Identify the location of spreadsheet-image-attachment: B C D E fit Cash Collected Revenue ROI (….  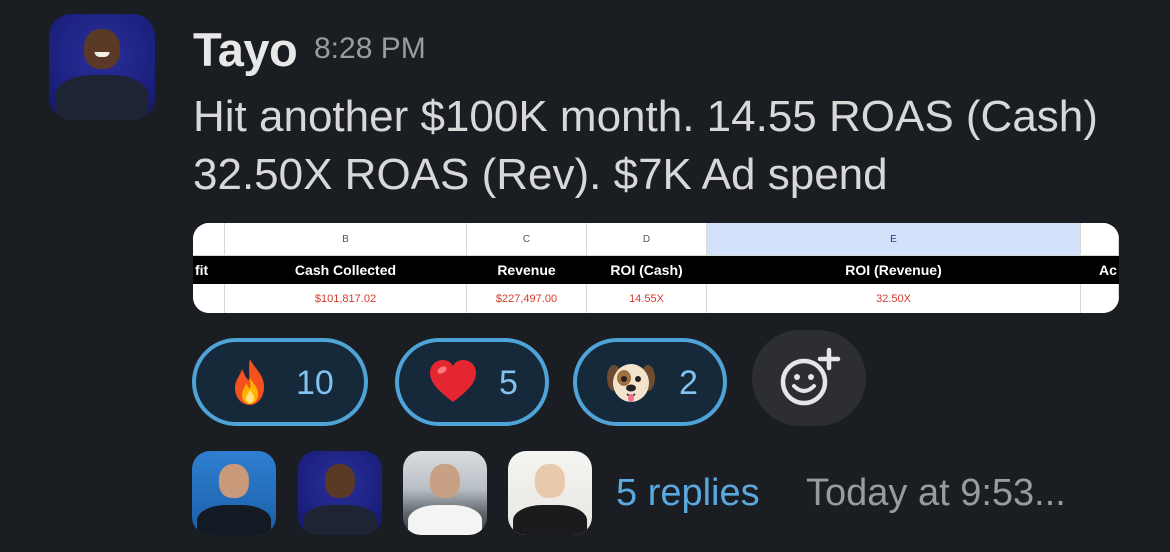
(656, 268).